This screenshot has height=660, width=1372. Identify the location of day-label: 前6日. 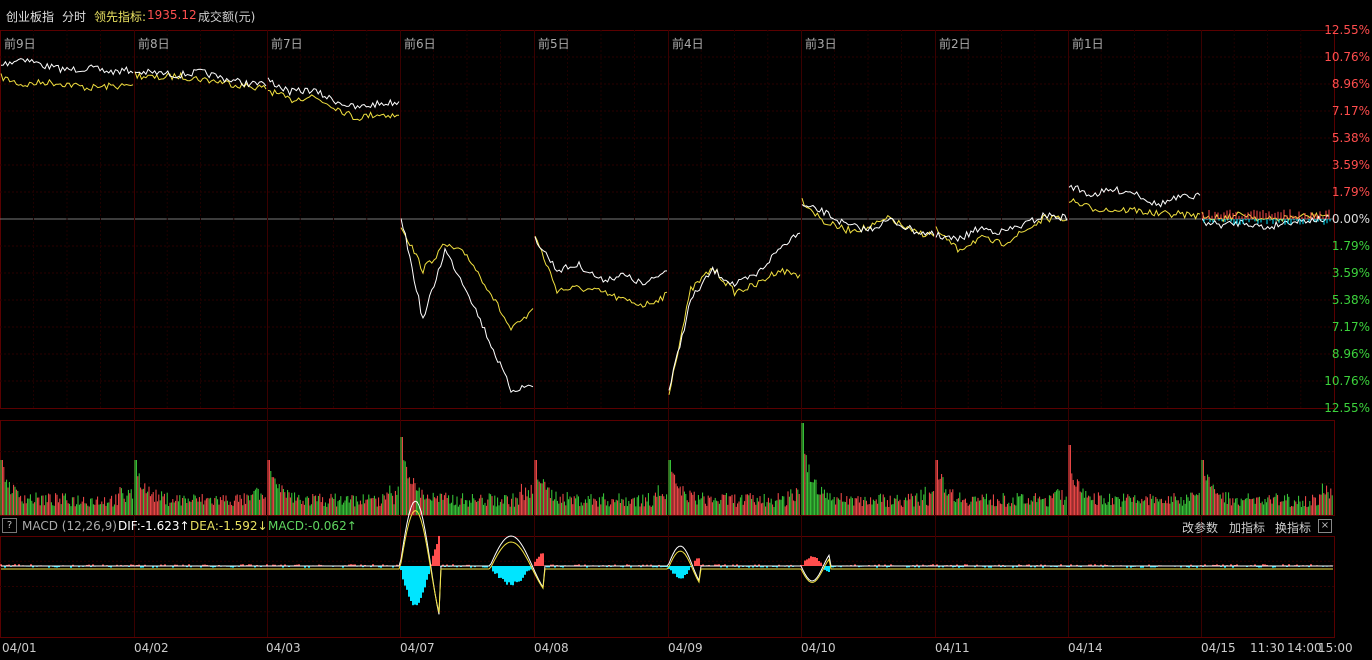
(420, 44).